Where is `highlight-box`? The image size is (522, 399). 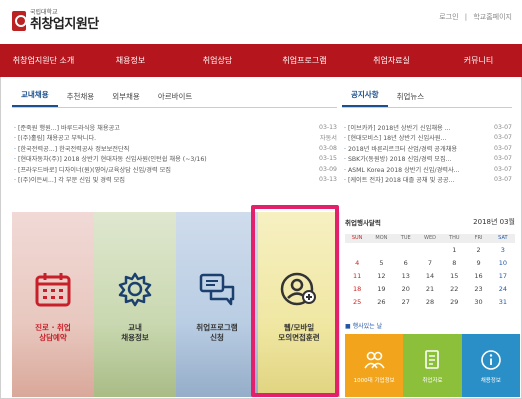
highlight-box is located at coordinates (295, 301).